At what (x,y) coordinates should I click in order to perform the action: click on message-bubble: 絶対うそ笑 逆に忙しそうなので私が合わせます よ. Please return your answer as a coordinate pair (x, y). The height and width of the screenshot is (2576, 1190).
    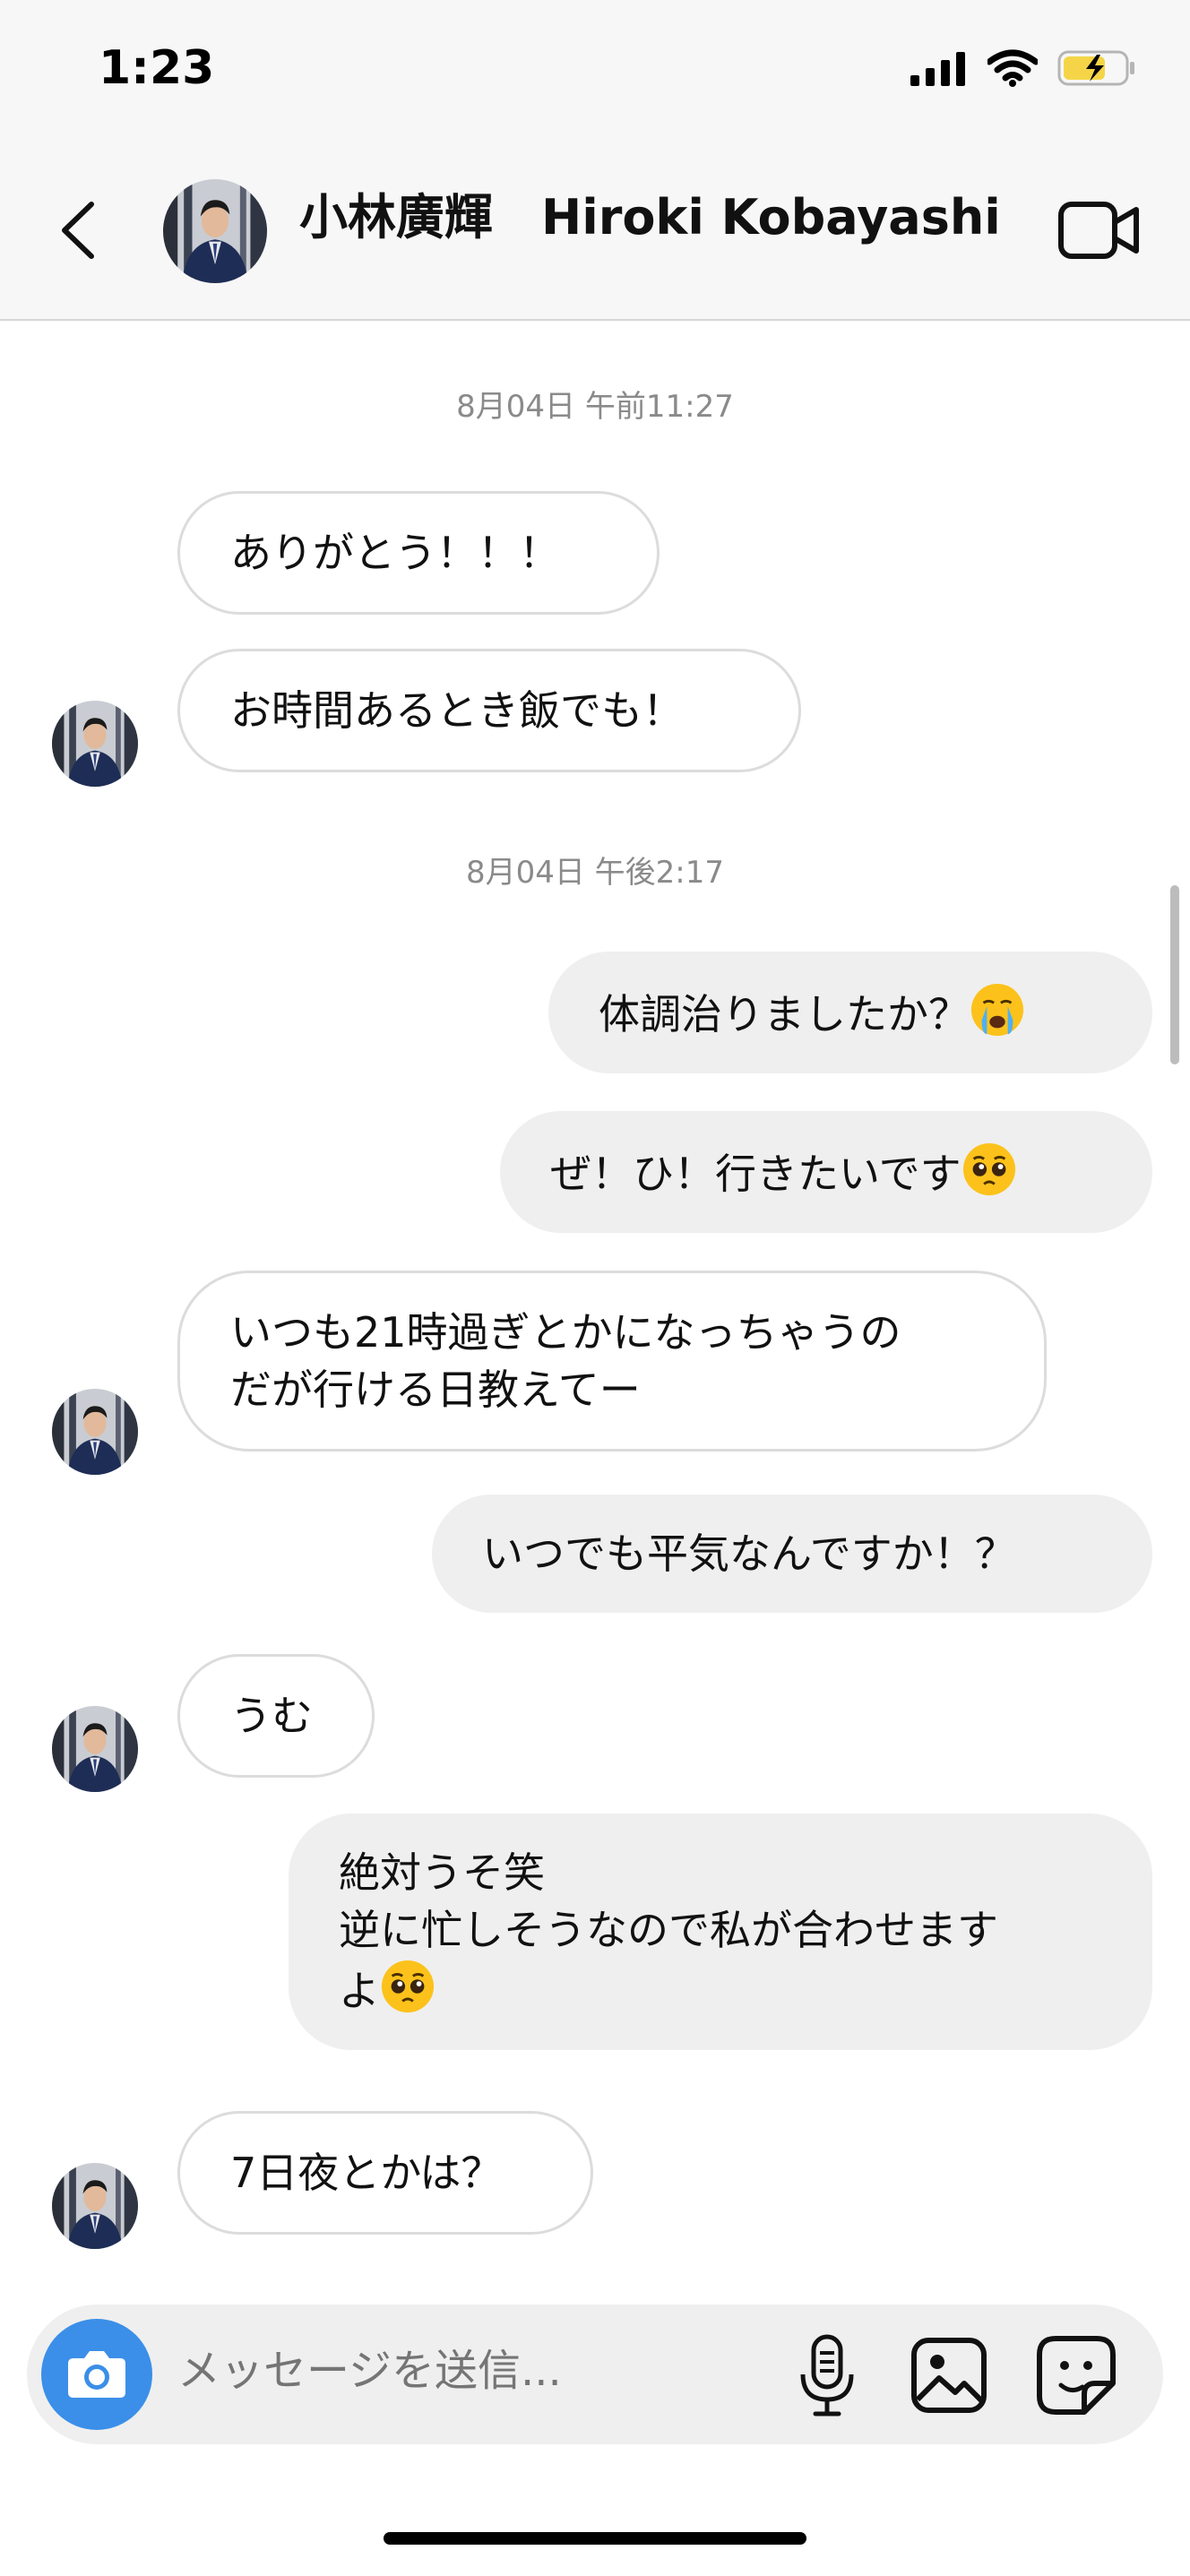
    Looking at the image, I should click on (720, 1932).